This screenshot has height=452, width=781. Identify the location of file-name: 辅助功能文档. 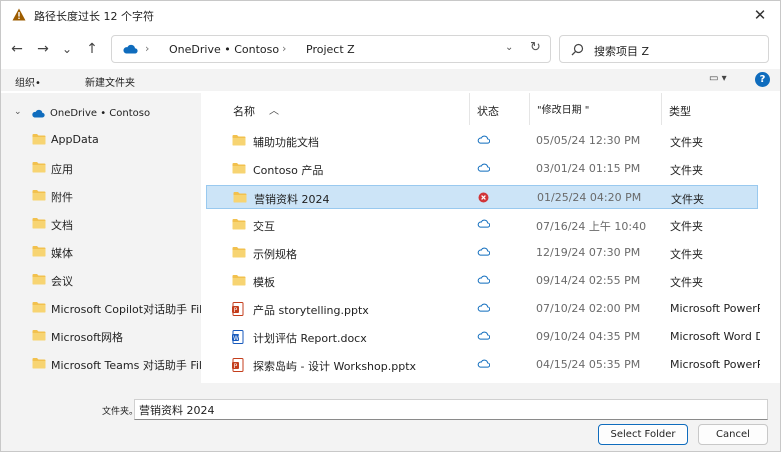
(286, 142).